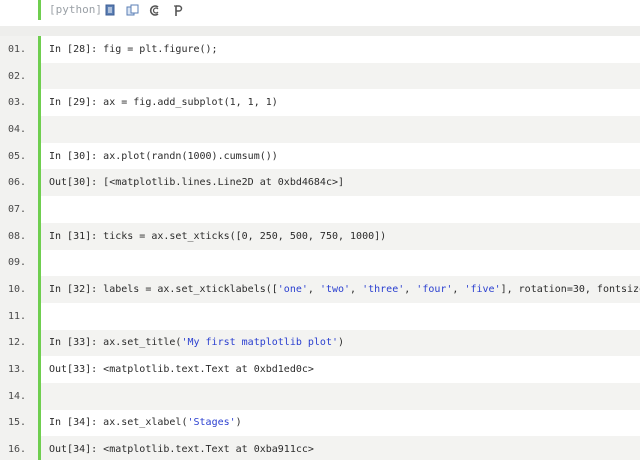 This screenshot has height=460, width=640. I want to click on string-token: 'Stages', so click(211, 423).